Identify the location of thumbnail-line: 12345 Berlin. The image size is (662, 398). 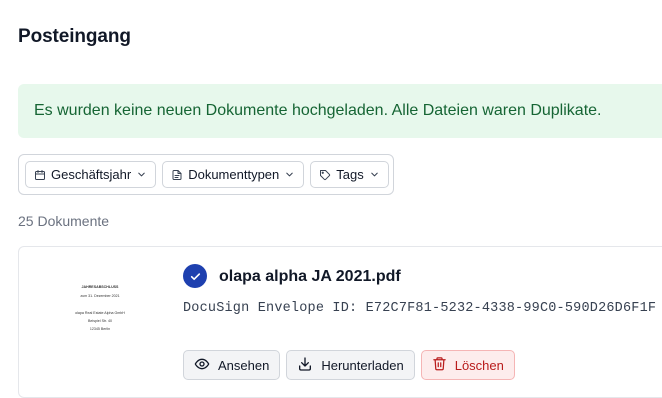
(100, 329).